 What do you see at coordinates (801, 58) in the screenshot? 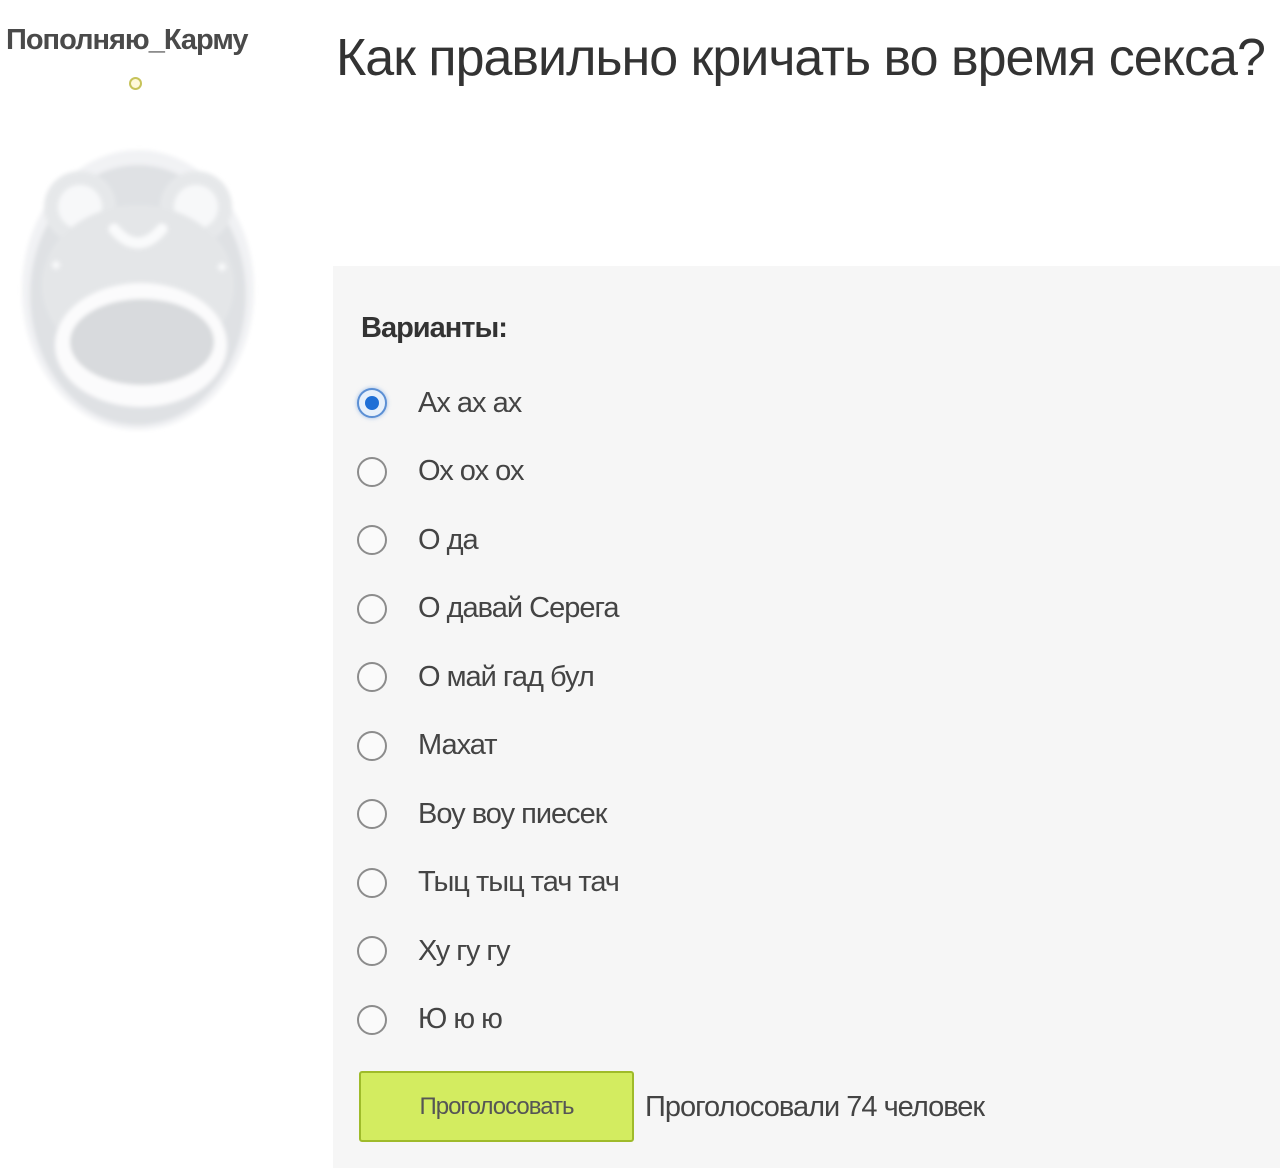
I see `question-title: Как правильно кричать во время секса?` at bounding box center [801, 58].